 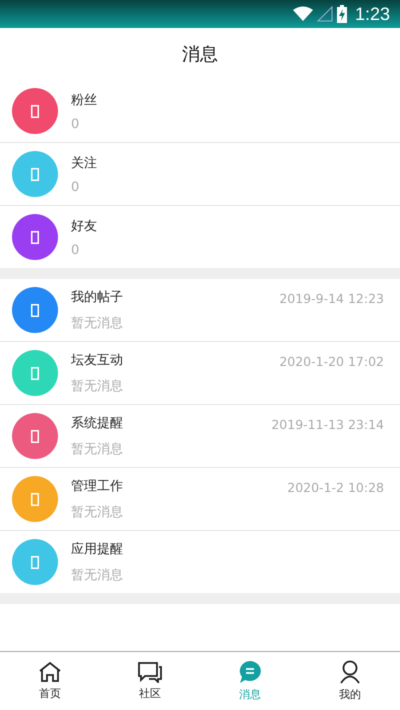 What do you see at coordinates (327, 424) in the screenshot?
I see `timestamp: 2019-11-13 23:14` at bounding box center [327, 424].